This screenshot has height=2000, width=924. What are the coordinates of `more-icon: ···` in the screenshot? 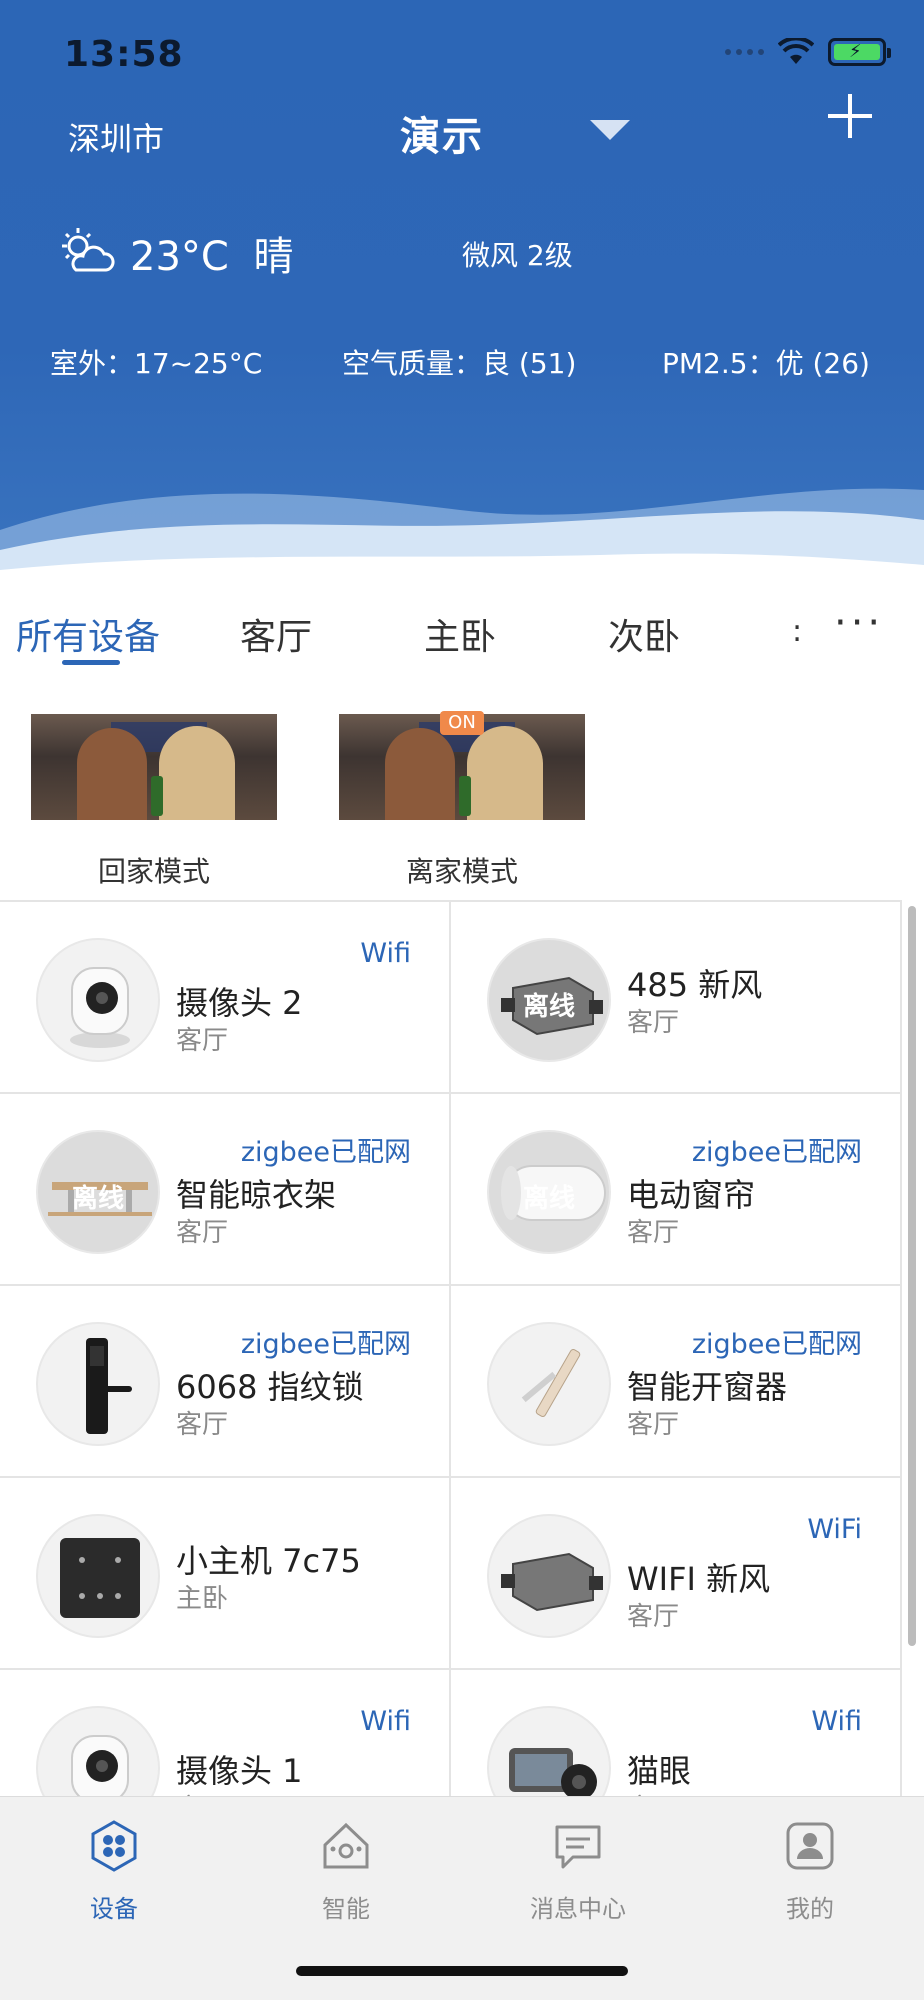 It's located at (859, 623).